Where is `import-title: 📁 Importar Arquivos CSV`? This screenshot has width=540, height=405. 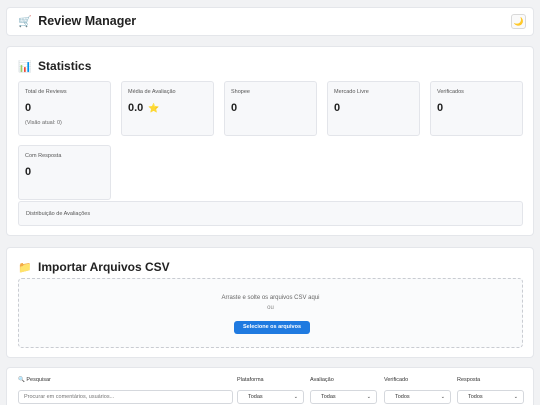
import-title: 📁 Importar Arquivos CSV is located at coordinates (94, 267).